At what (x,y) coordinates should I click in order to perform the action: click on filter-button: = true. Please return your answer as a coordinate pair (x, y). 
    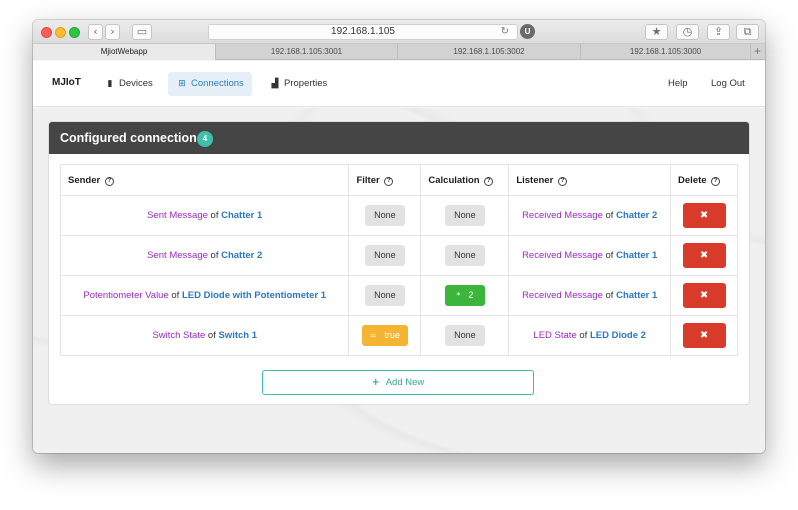
    Looking at the image, I should click on (385, 335).